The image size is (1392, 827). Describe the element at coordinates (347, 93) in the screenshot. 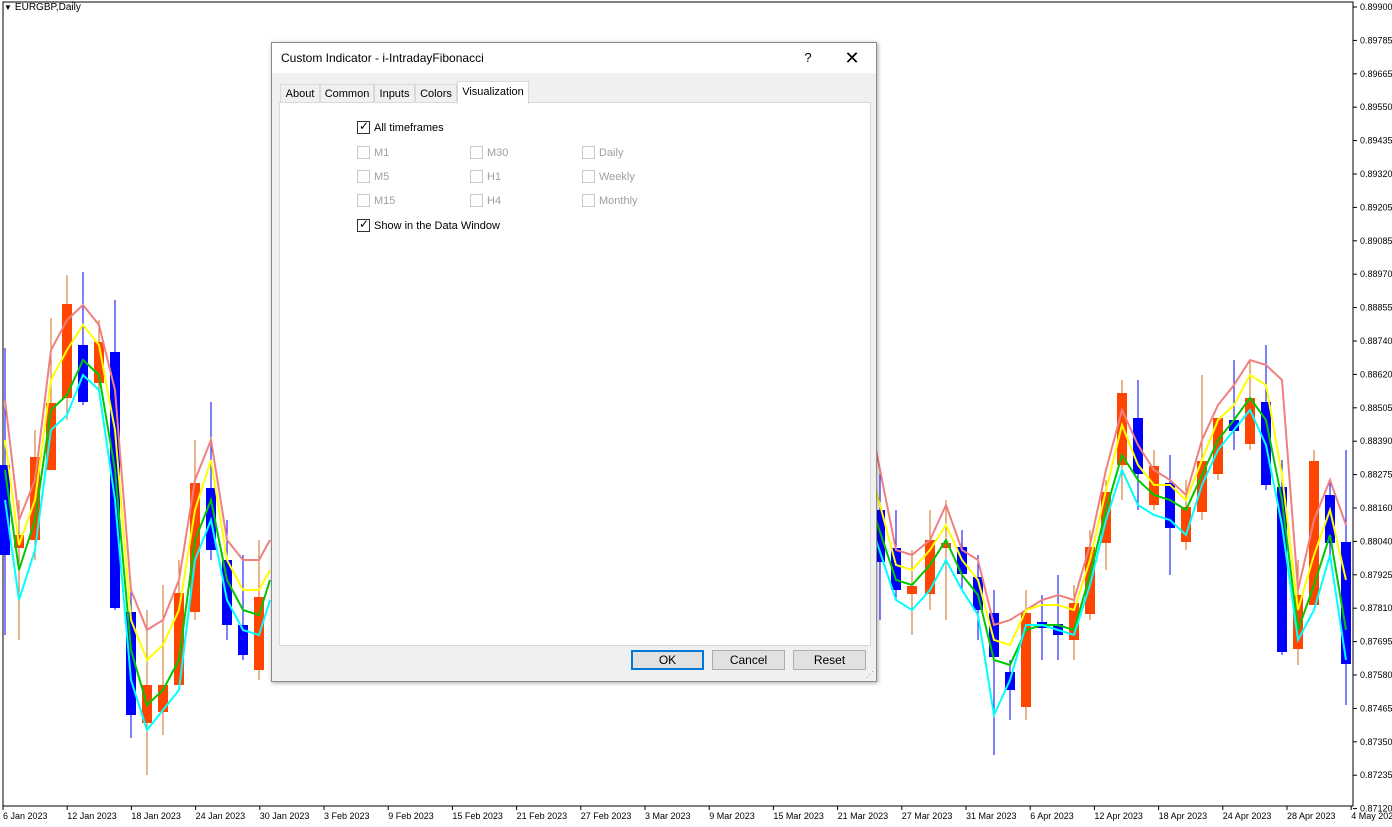

I see `tab-common: Common` at that location.